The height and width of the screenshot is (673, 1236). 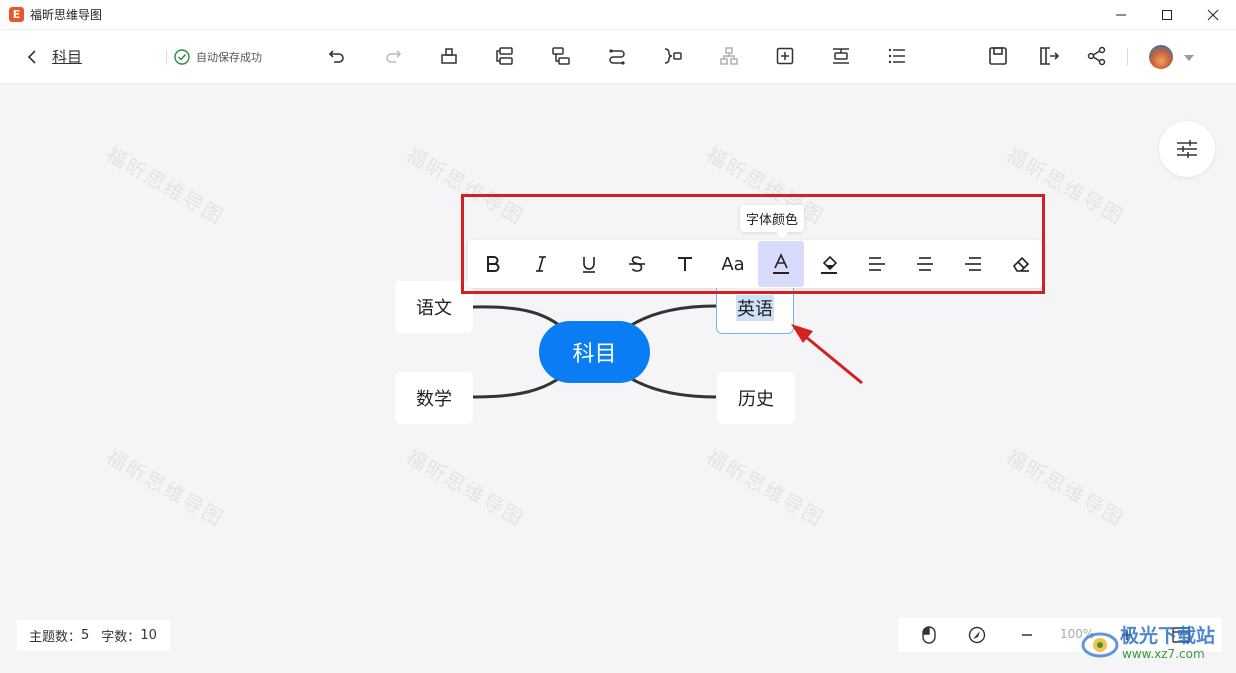 What do you see at coordinates (121, 637) in the screenshot?
I see `word-count-label: 字数：` at bounding box center [121, 637].